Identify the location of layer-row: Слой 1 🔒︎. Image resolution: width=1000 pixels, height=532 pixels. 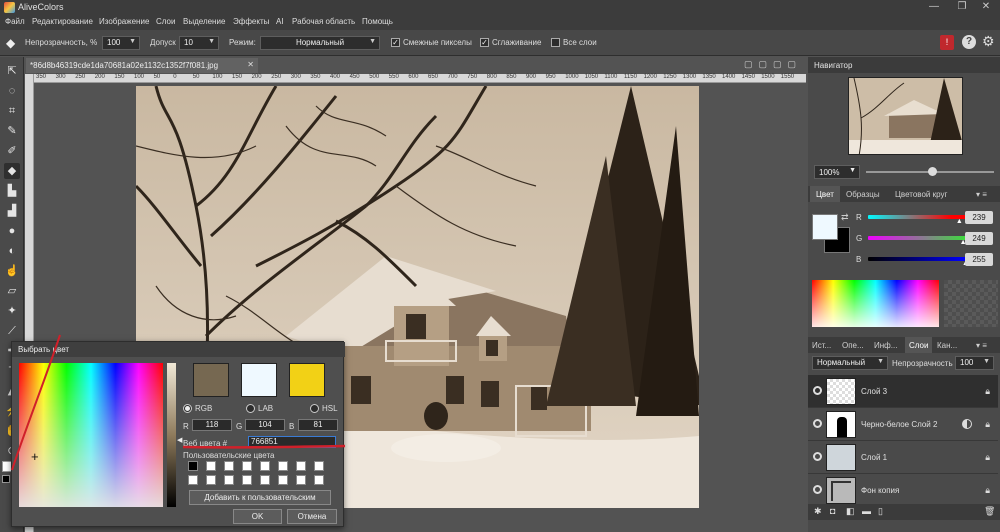
(903, 457).